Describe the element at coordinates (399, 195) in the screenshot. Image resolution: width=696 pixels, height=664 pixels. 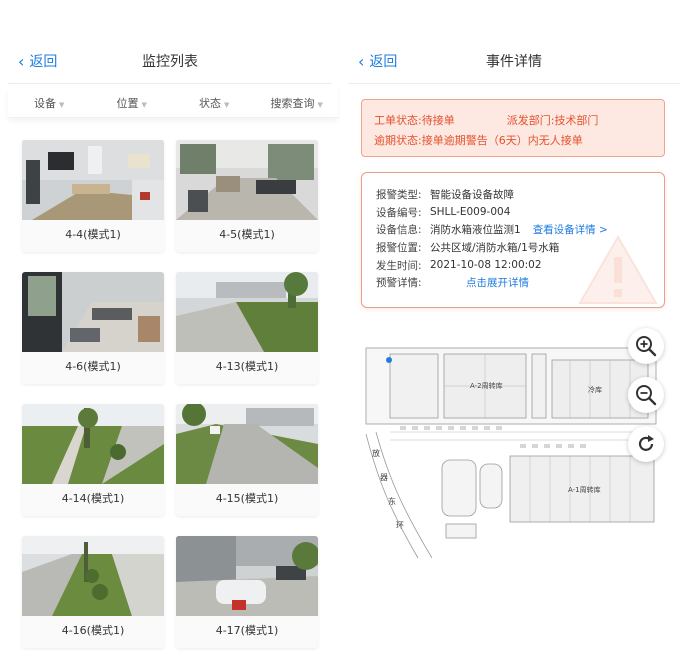
I see `alarm-type-label: 报警类型:` at that location.